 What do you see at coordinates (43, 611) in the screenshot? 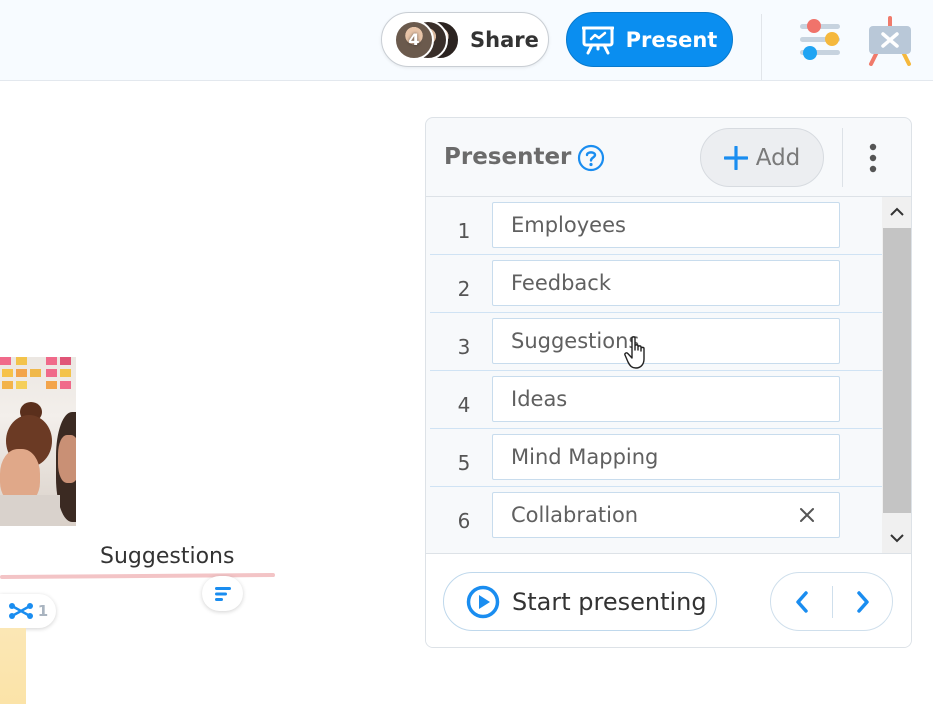
I see `link-count: 1` at bounding box center [43, 611].